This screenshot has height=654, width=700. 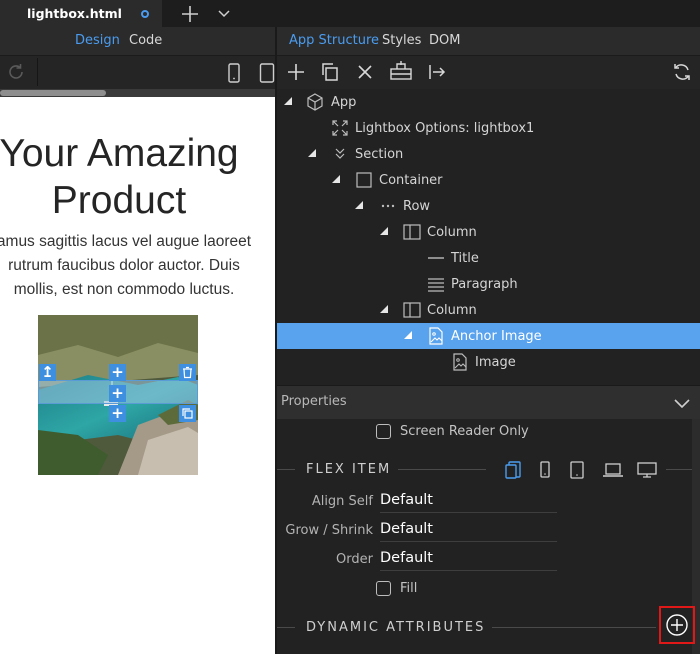 I want to click on page-title: Your Amazing Product, so click(x=125, y=177).